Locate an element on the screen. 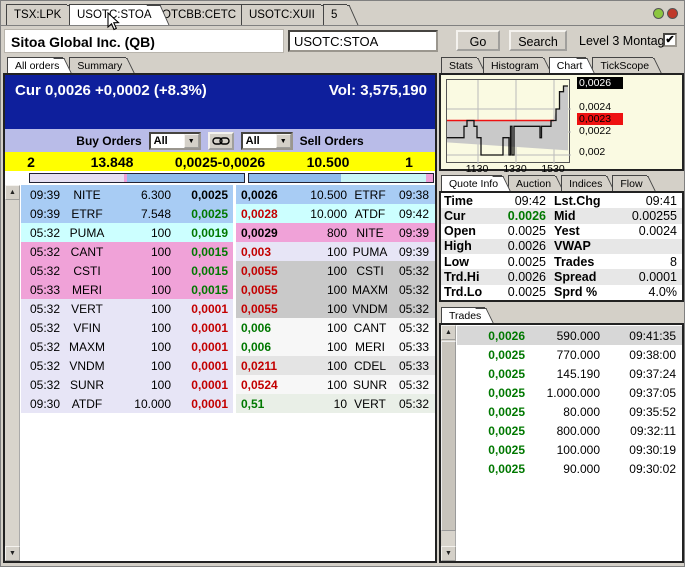  ask-depth-bar is located at coordinates (341, 178).